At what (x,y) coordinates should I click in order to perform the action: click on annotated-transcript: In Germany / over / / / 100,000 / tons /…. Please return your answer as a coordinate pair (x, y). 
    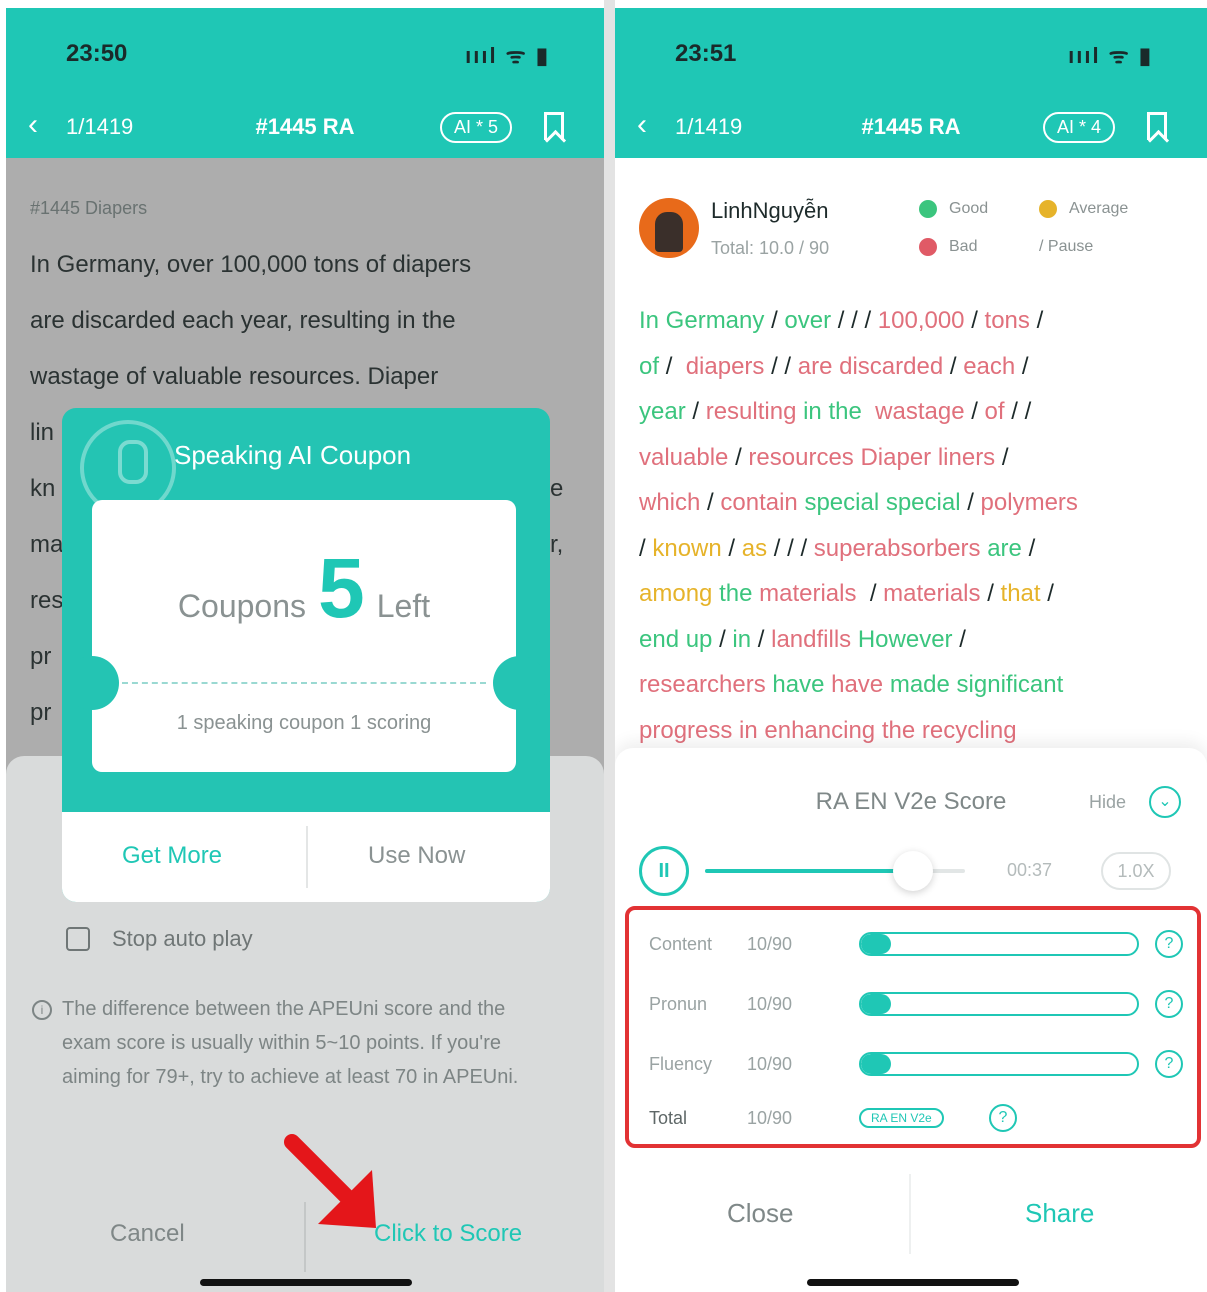
    Looking at the image, I should click on (858, 525).